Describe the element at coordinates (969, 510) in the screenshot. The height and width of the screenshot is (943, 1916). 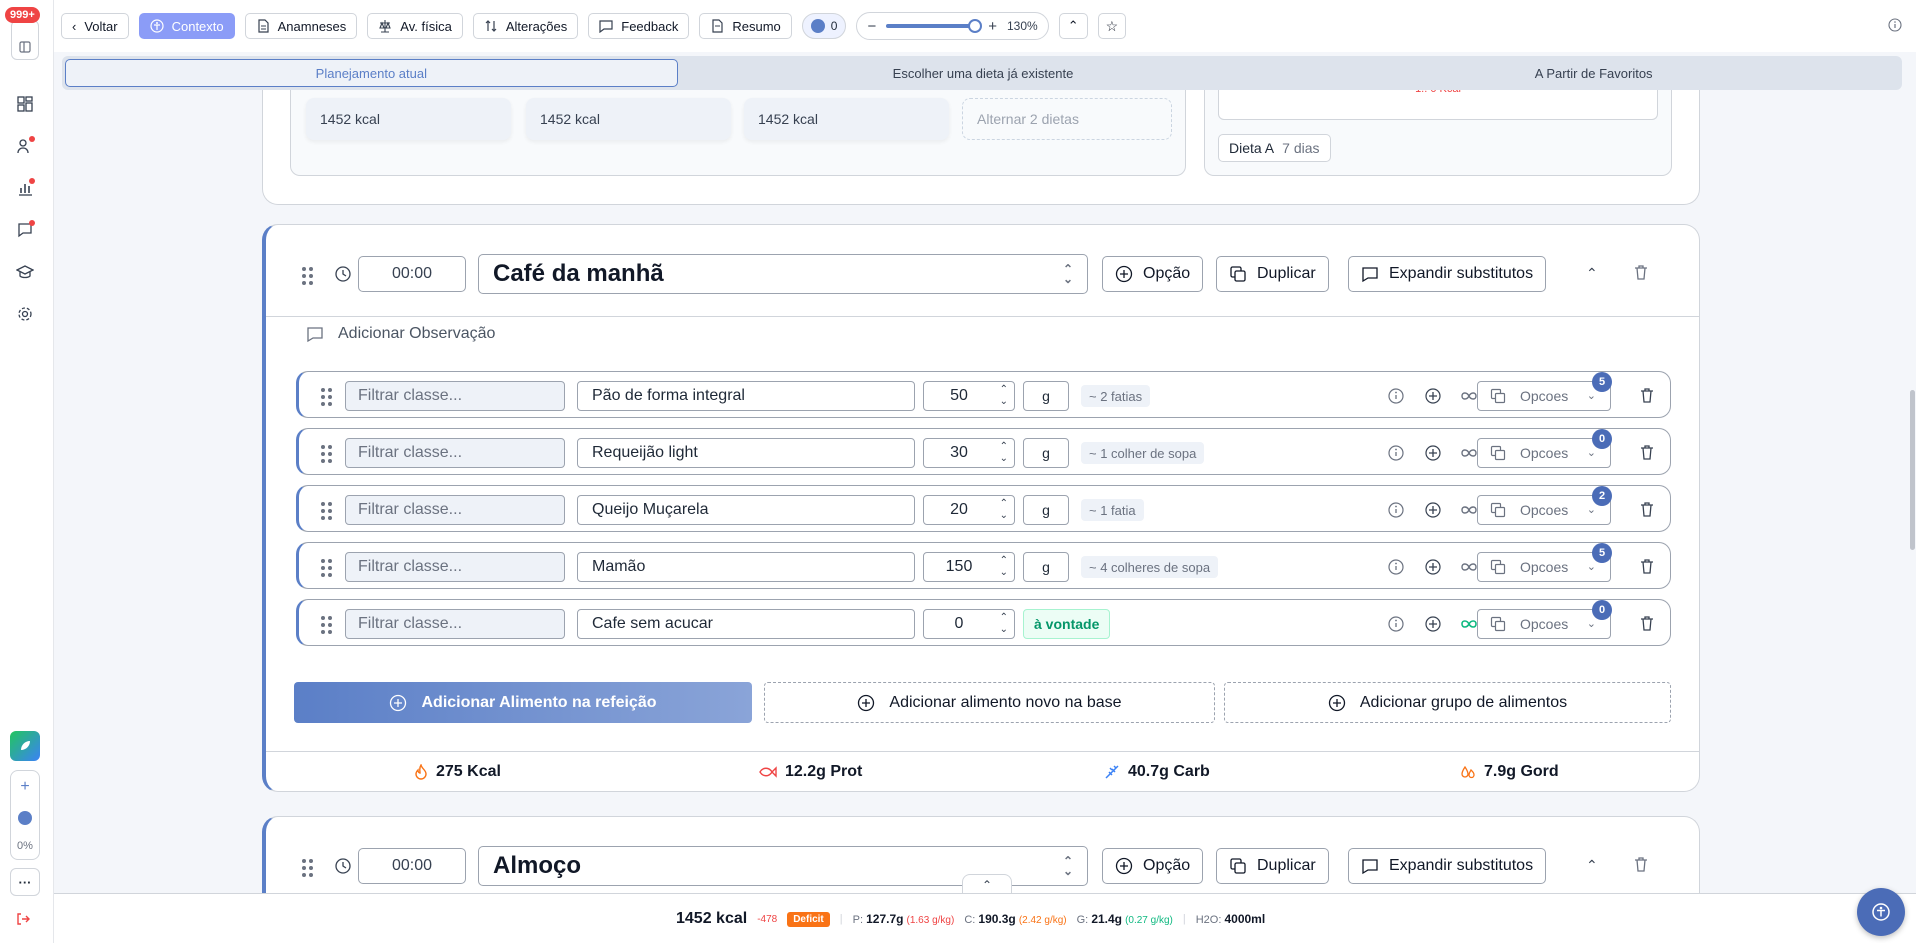
I see `food-qty-input: 20 ⌃ ⌄` at that location.